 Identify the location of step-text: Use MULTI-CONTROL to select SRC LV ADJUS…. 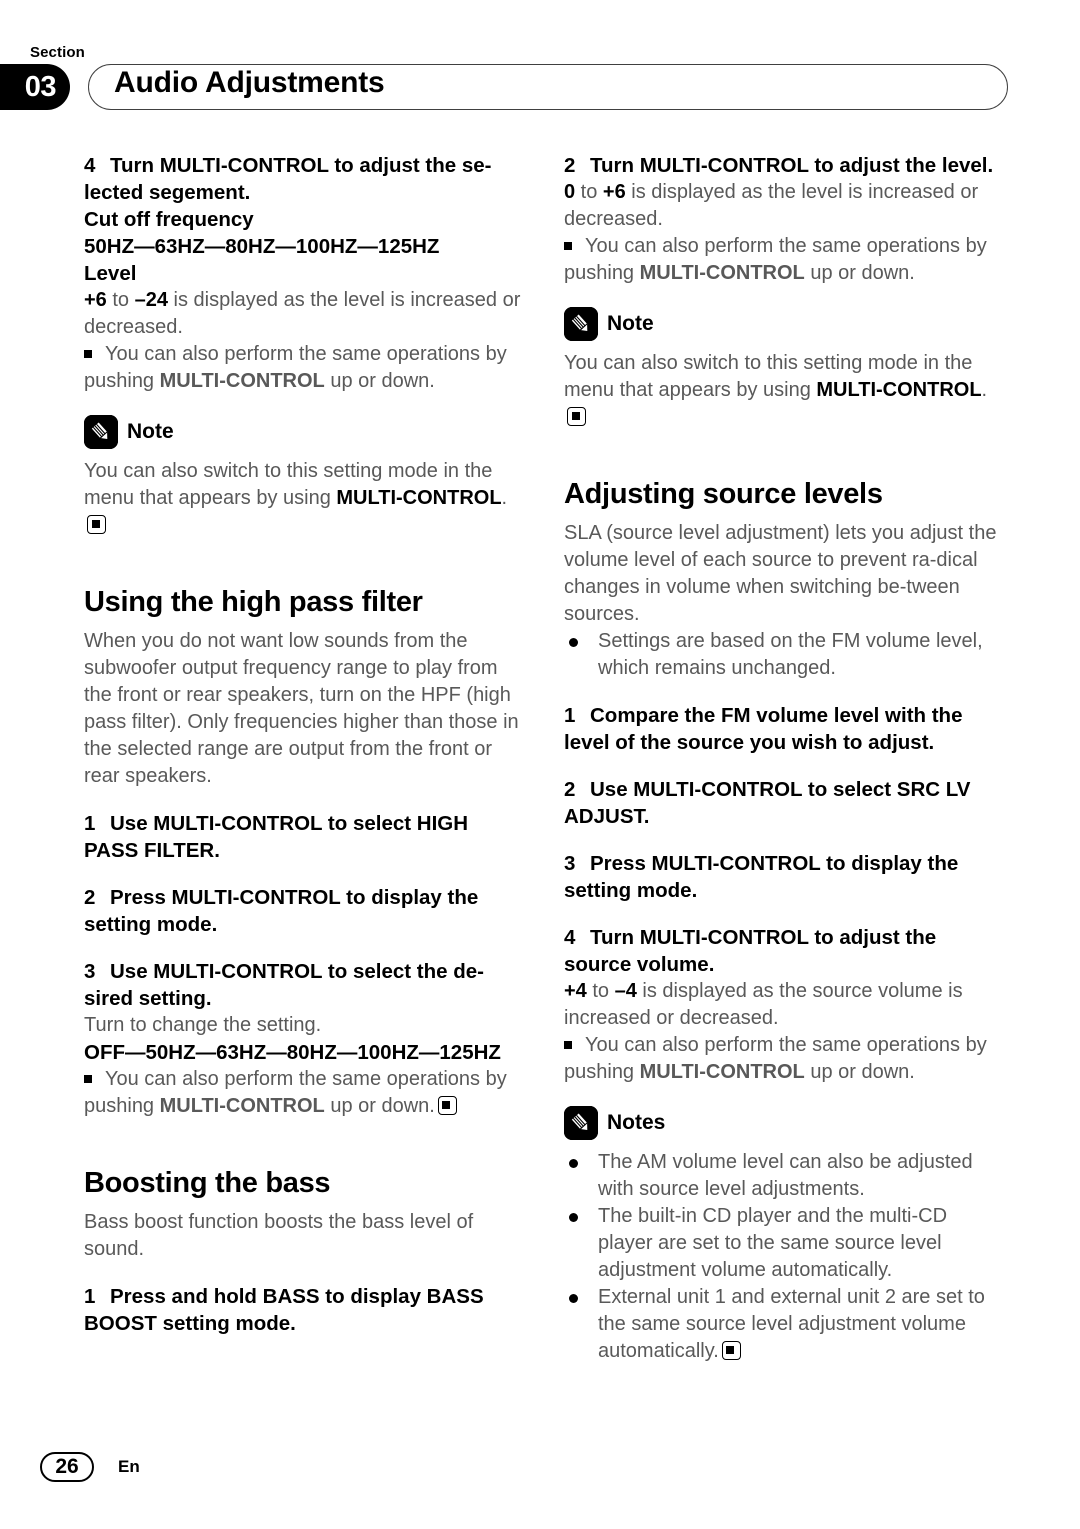
(767, 803).